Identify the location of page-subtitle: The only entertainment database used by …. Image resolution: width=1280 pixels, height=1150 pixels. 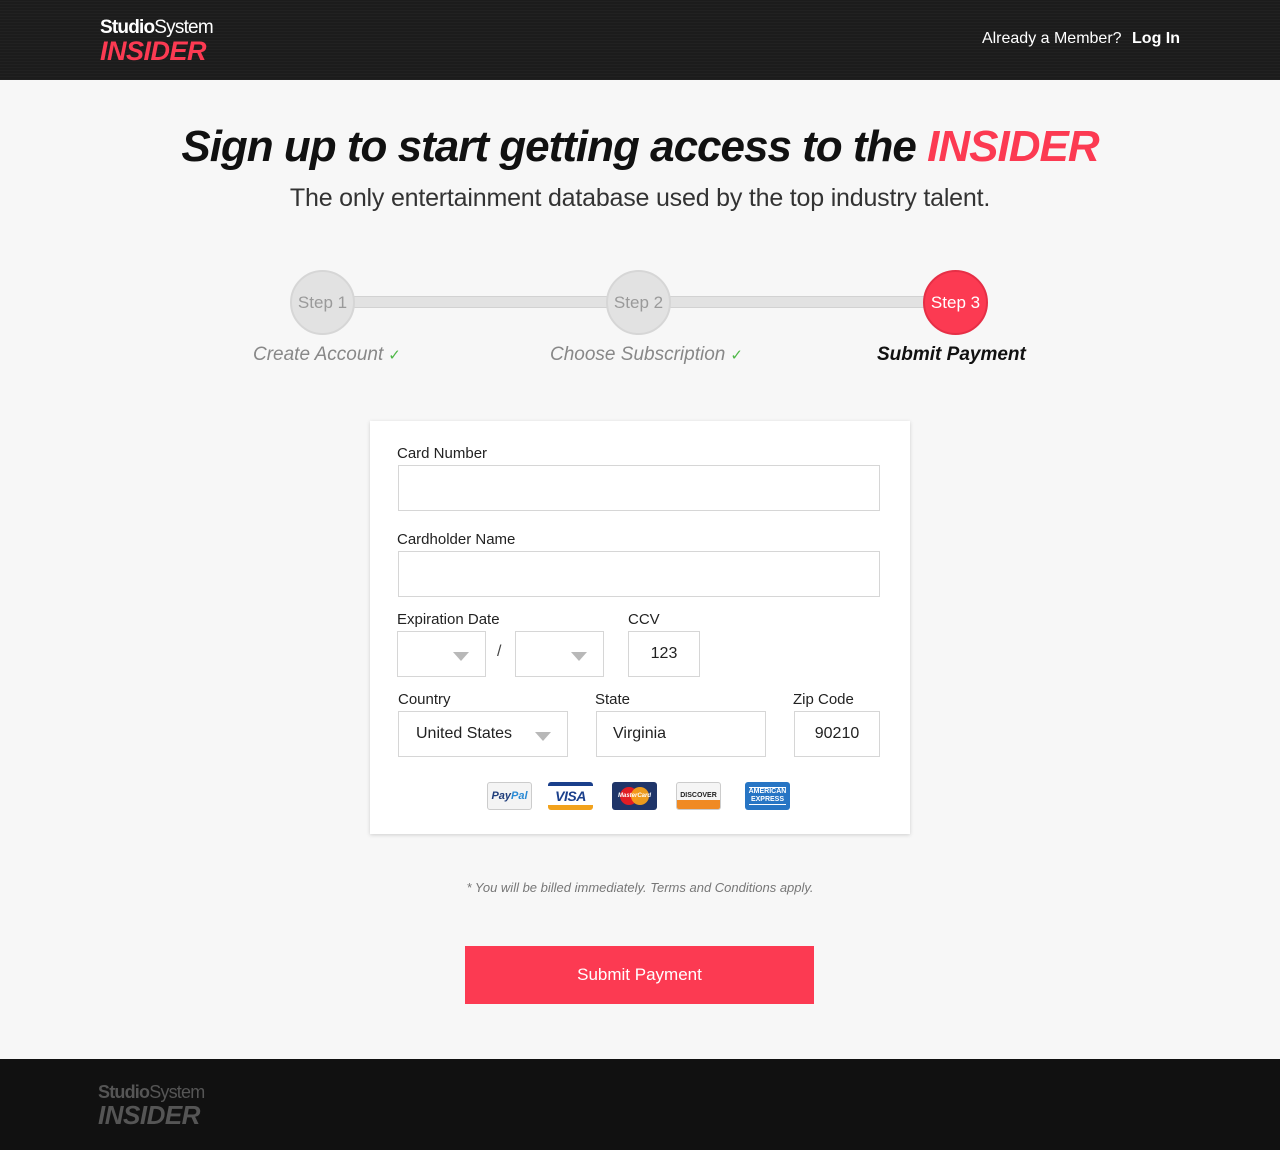
(640, 198).